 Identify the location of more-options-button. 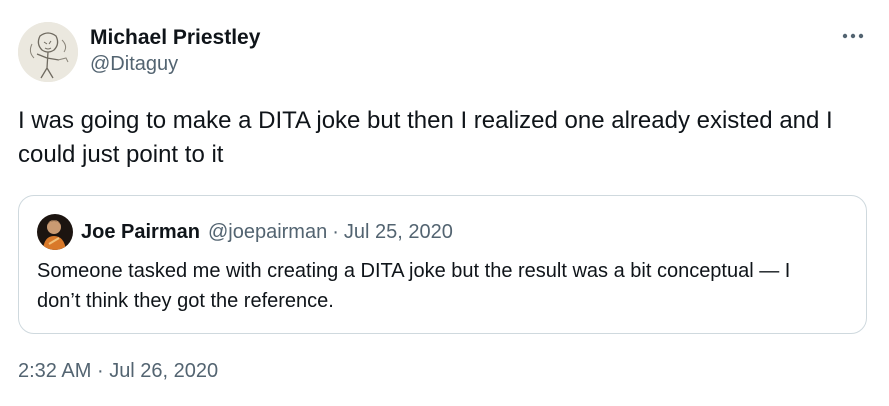
(853, 36).